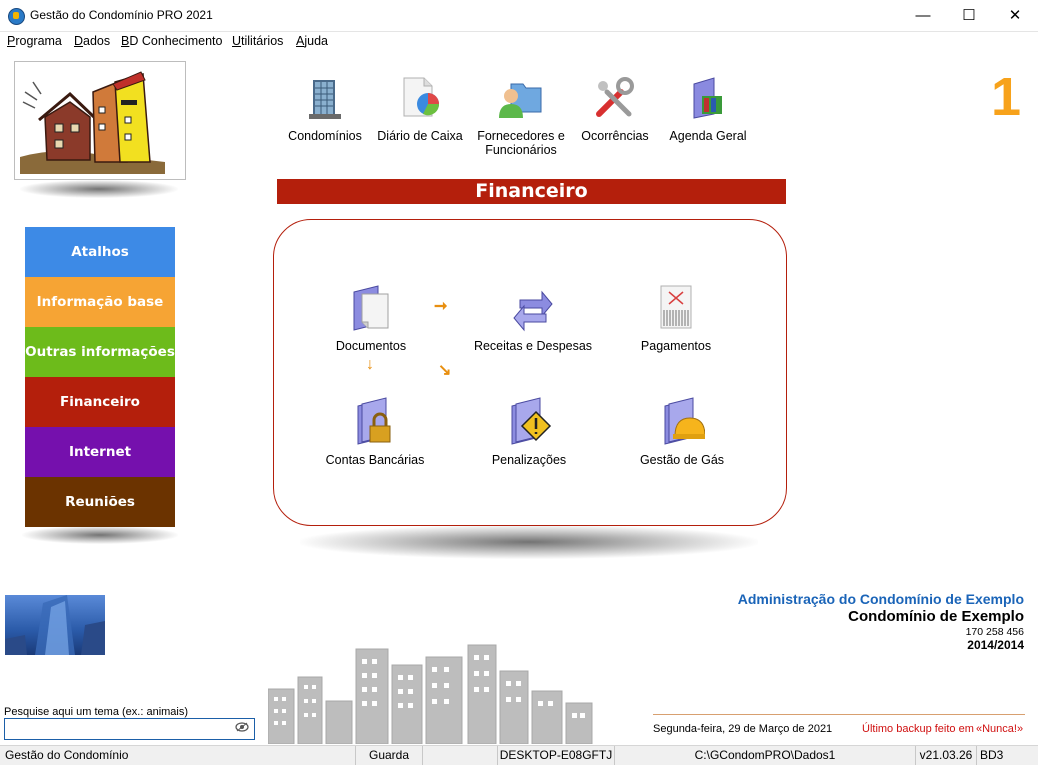 The height and width of the screenshot is (765, 1038). What do you see at coordinates (615, 97) in the screenshot?
I see `tools-icon` at bounding box center [615, 97].